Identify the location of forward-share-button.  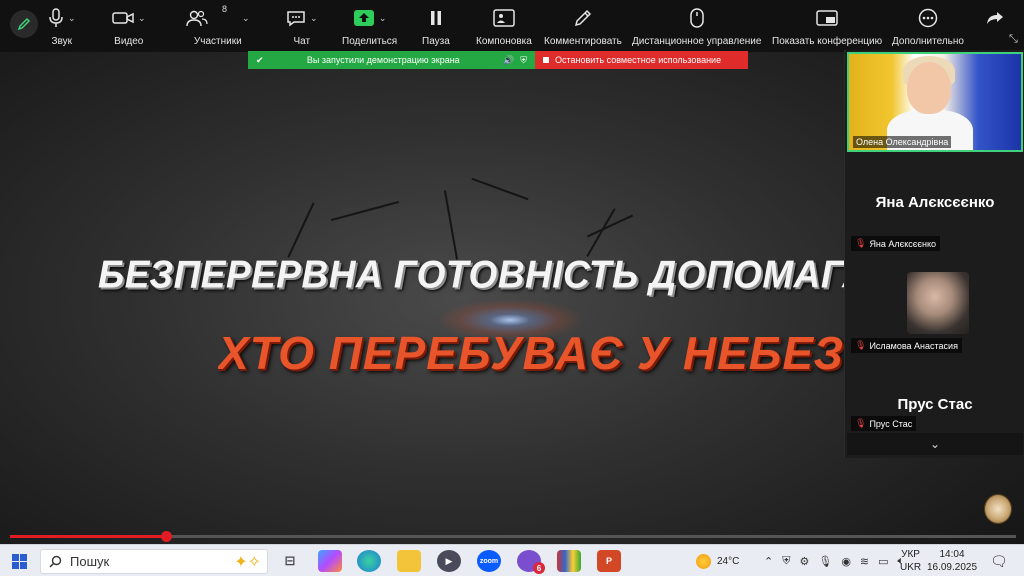
(995, 18).